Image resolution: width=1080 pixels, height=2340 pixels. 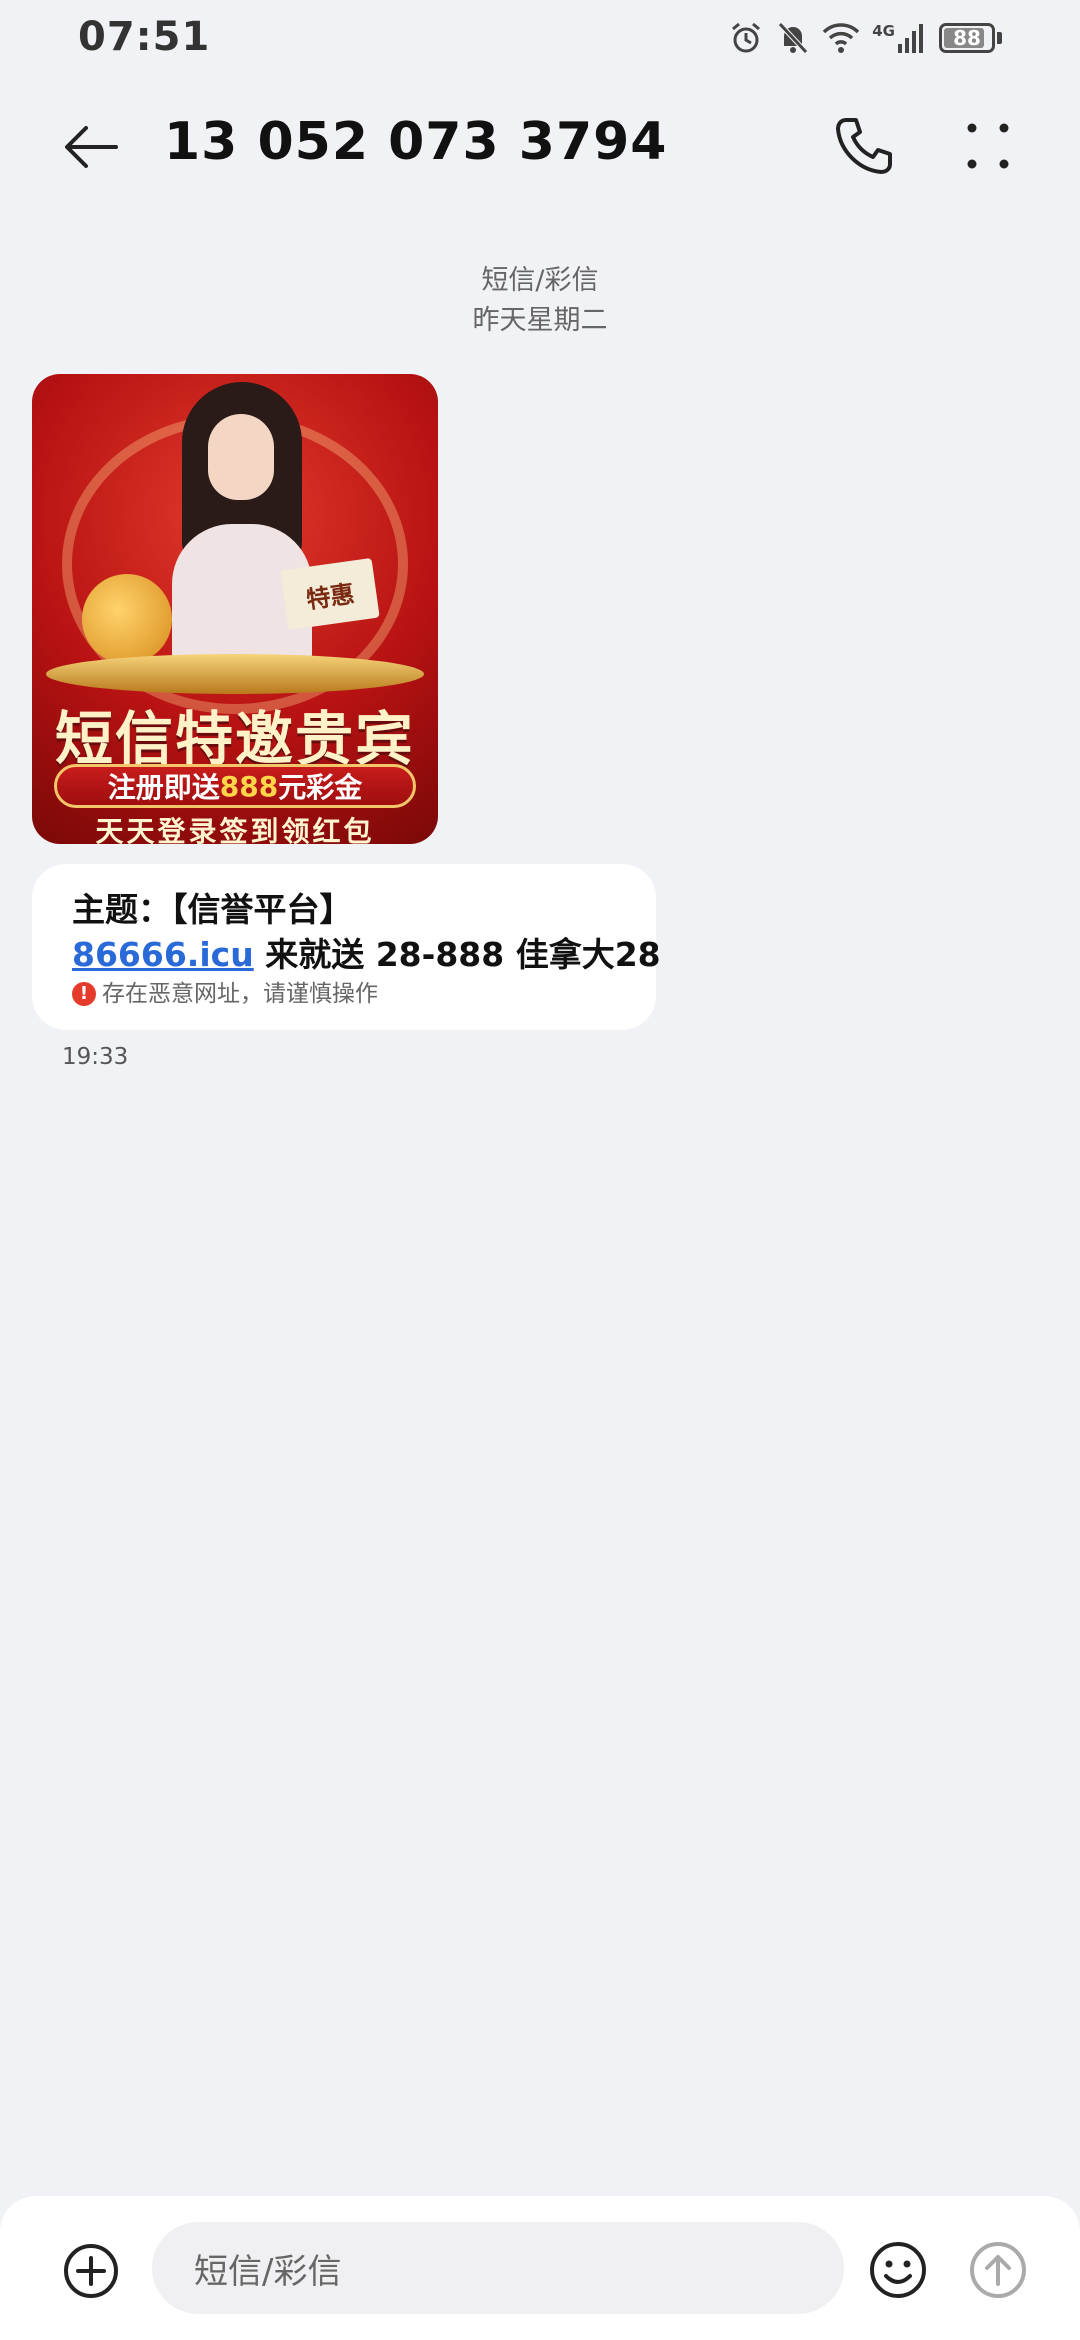 I want to click on ribbon-suffix: 元彩金, so click(x=320, y=787).